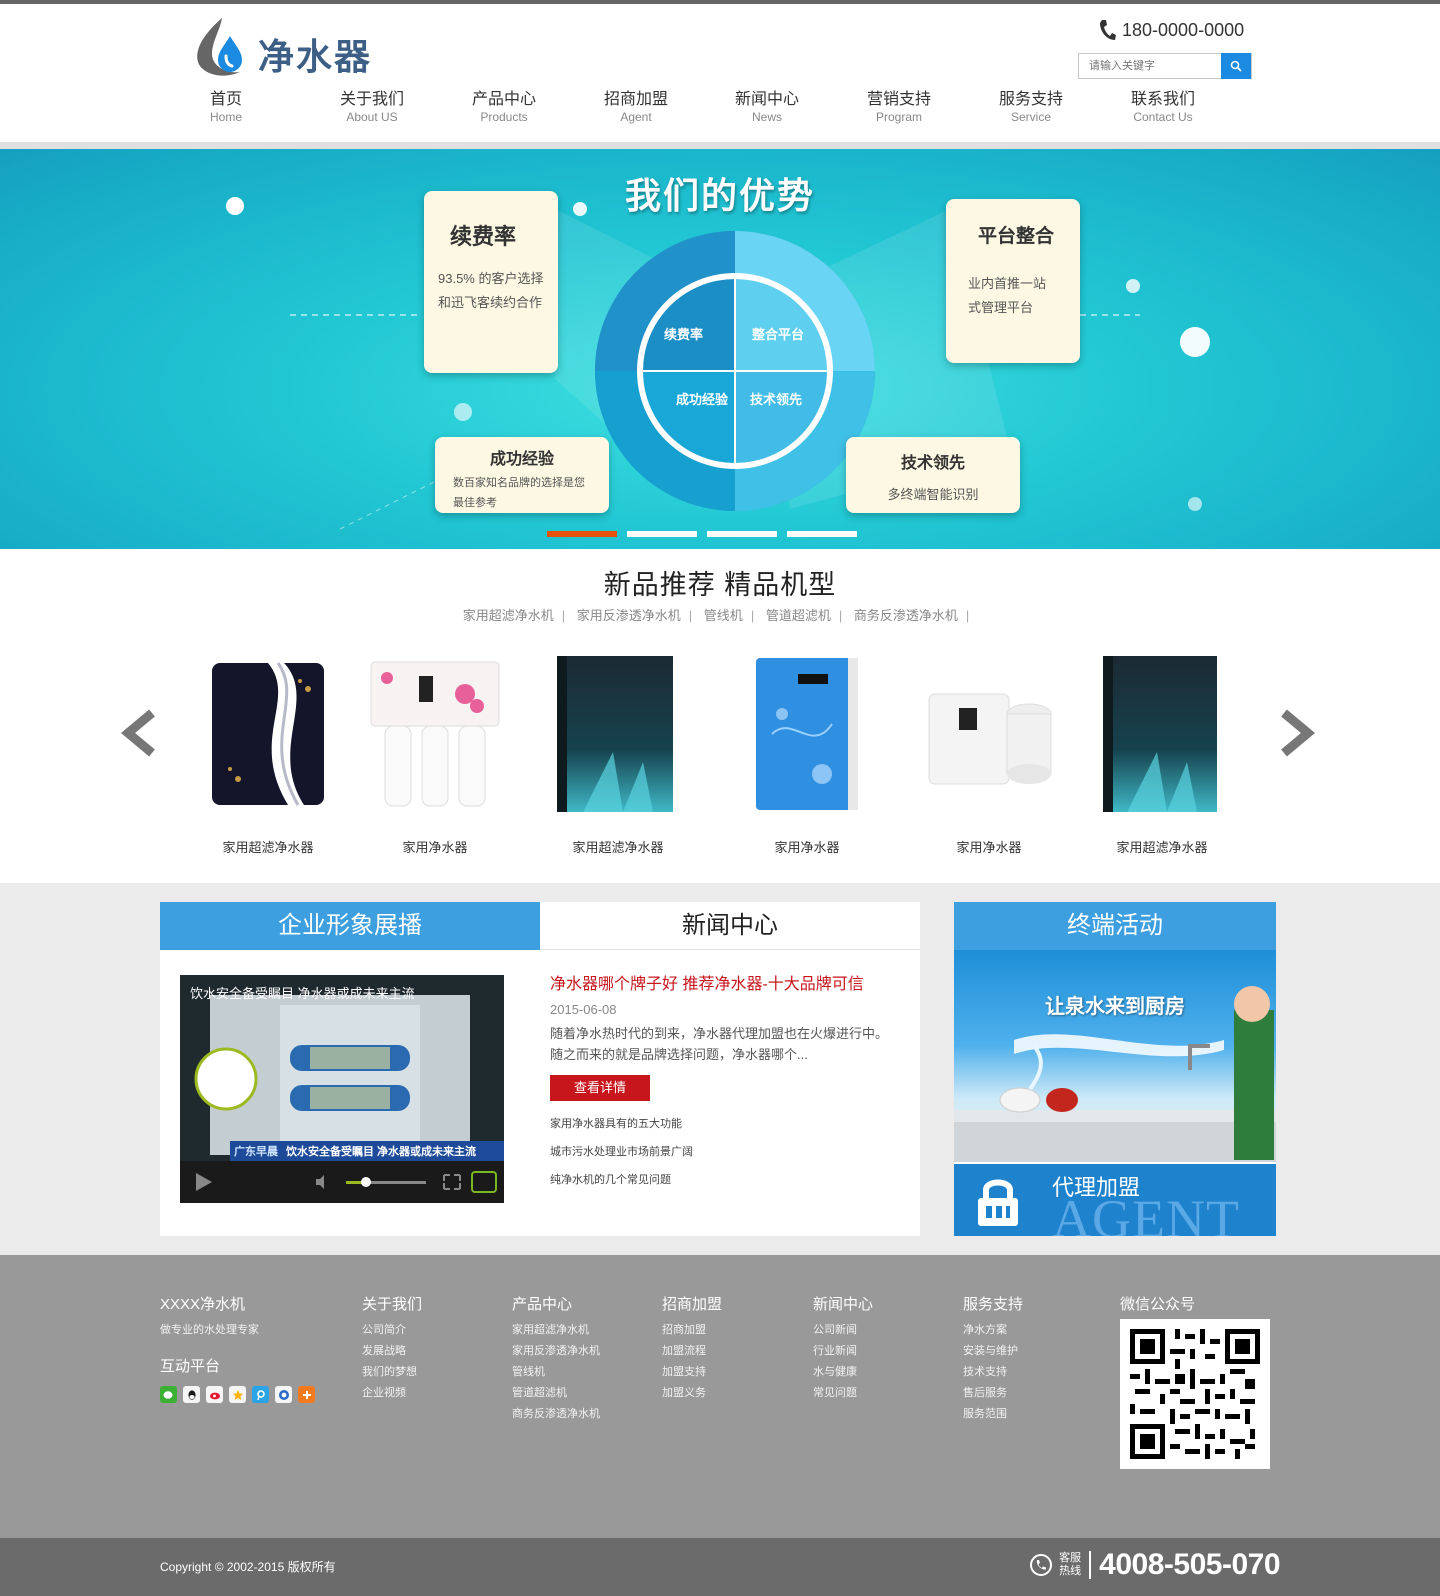  Describe the element at coordinates (283, 1394) in the screenshot. I see `renren-icon` at that location.